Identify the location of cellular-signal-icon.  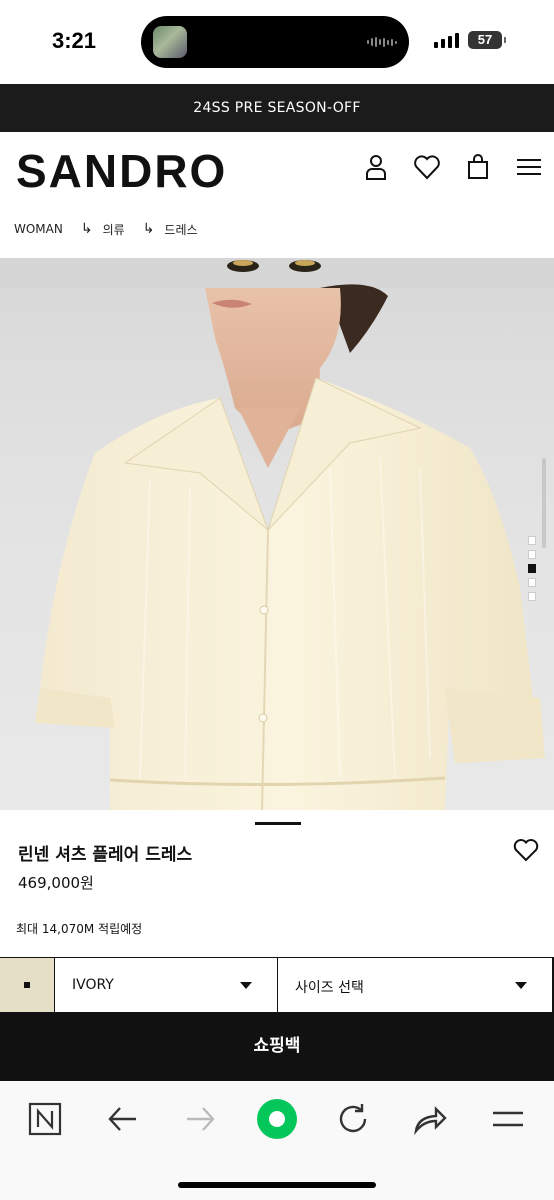
(446, 40).